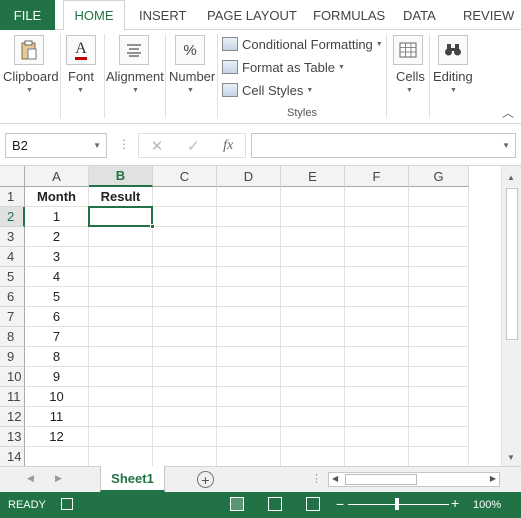 The width and height of the screenshot is (521, 518). Describe the element at coordinates (377, 337) in the screenshot. I see `cell-f8` at that location.